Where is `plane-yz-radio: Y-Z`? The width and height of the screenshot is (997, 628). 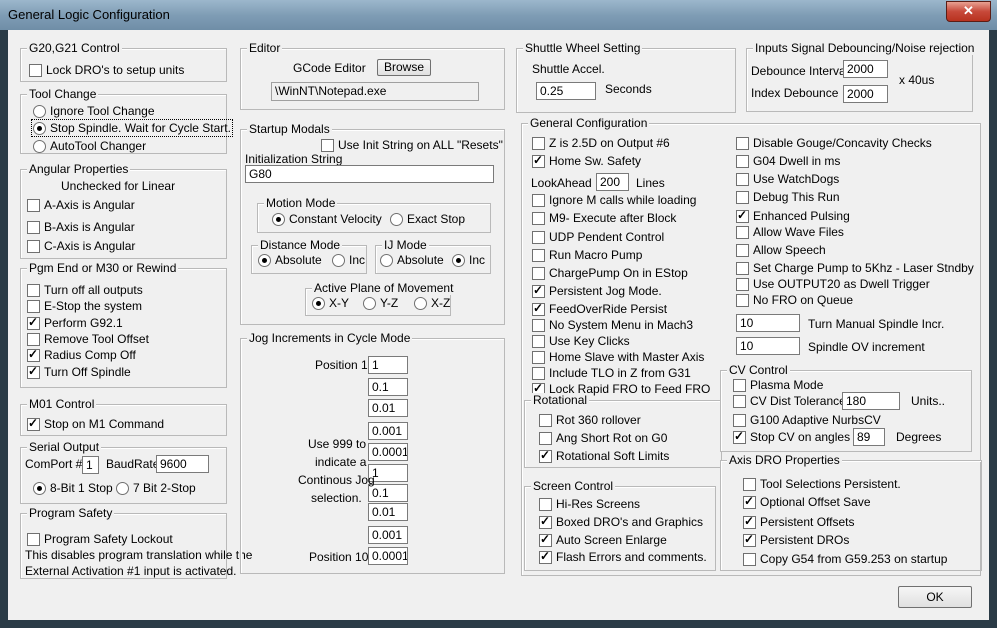 plane-yz-radio: Y-Z is located at coordinates (380, 303).